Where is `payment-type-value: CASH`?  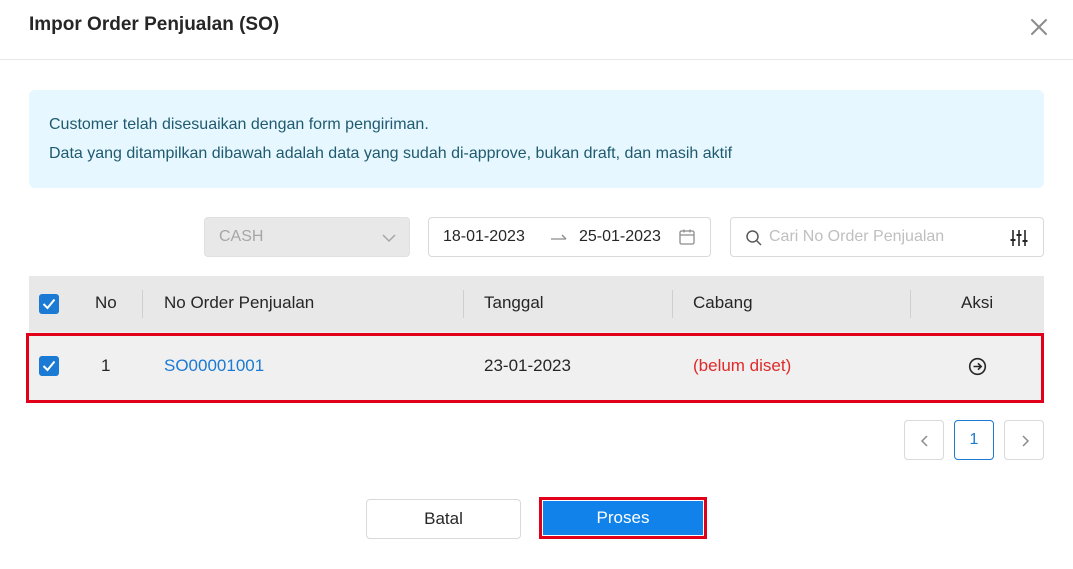 payment-type-value: CASH is located at coordinates (241, 236).